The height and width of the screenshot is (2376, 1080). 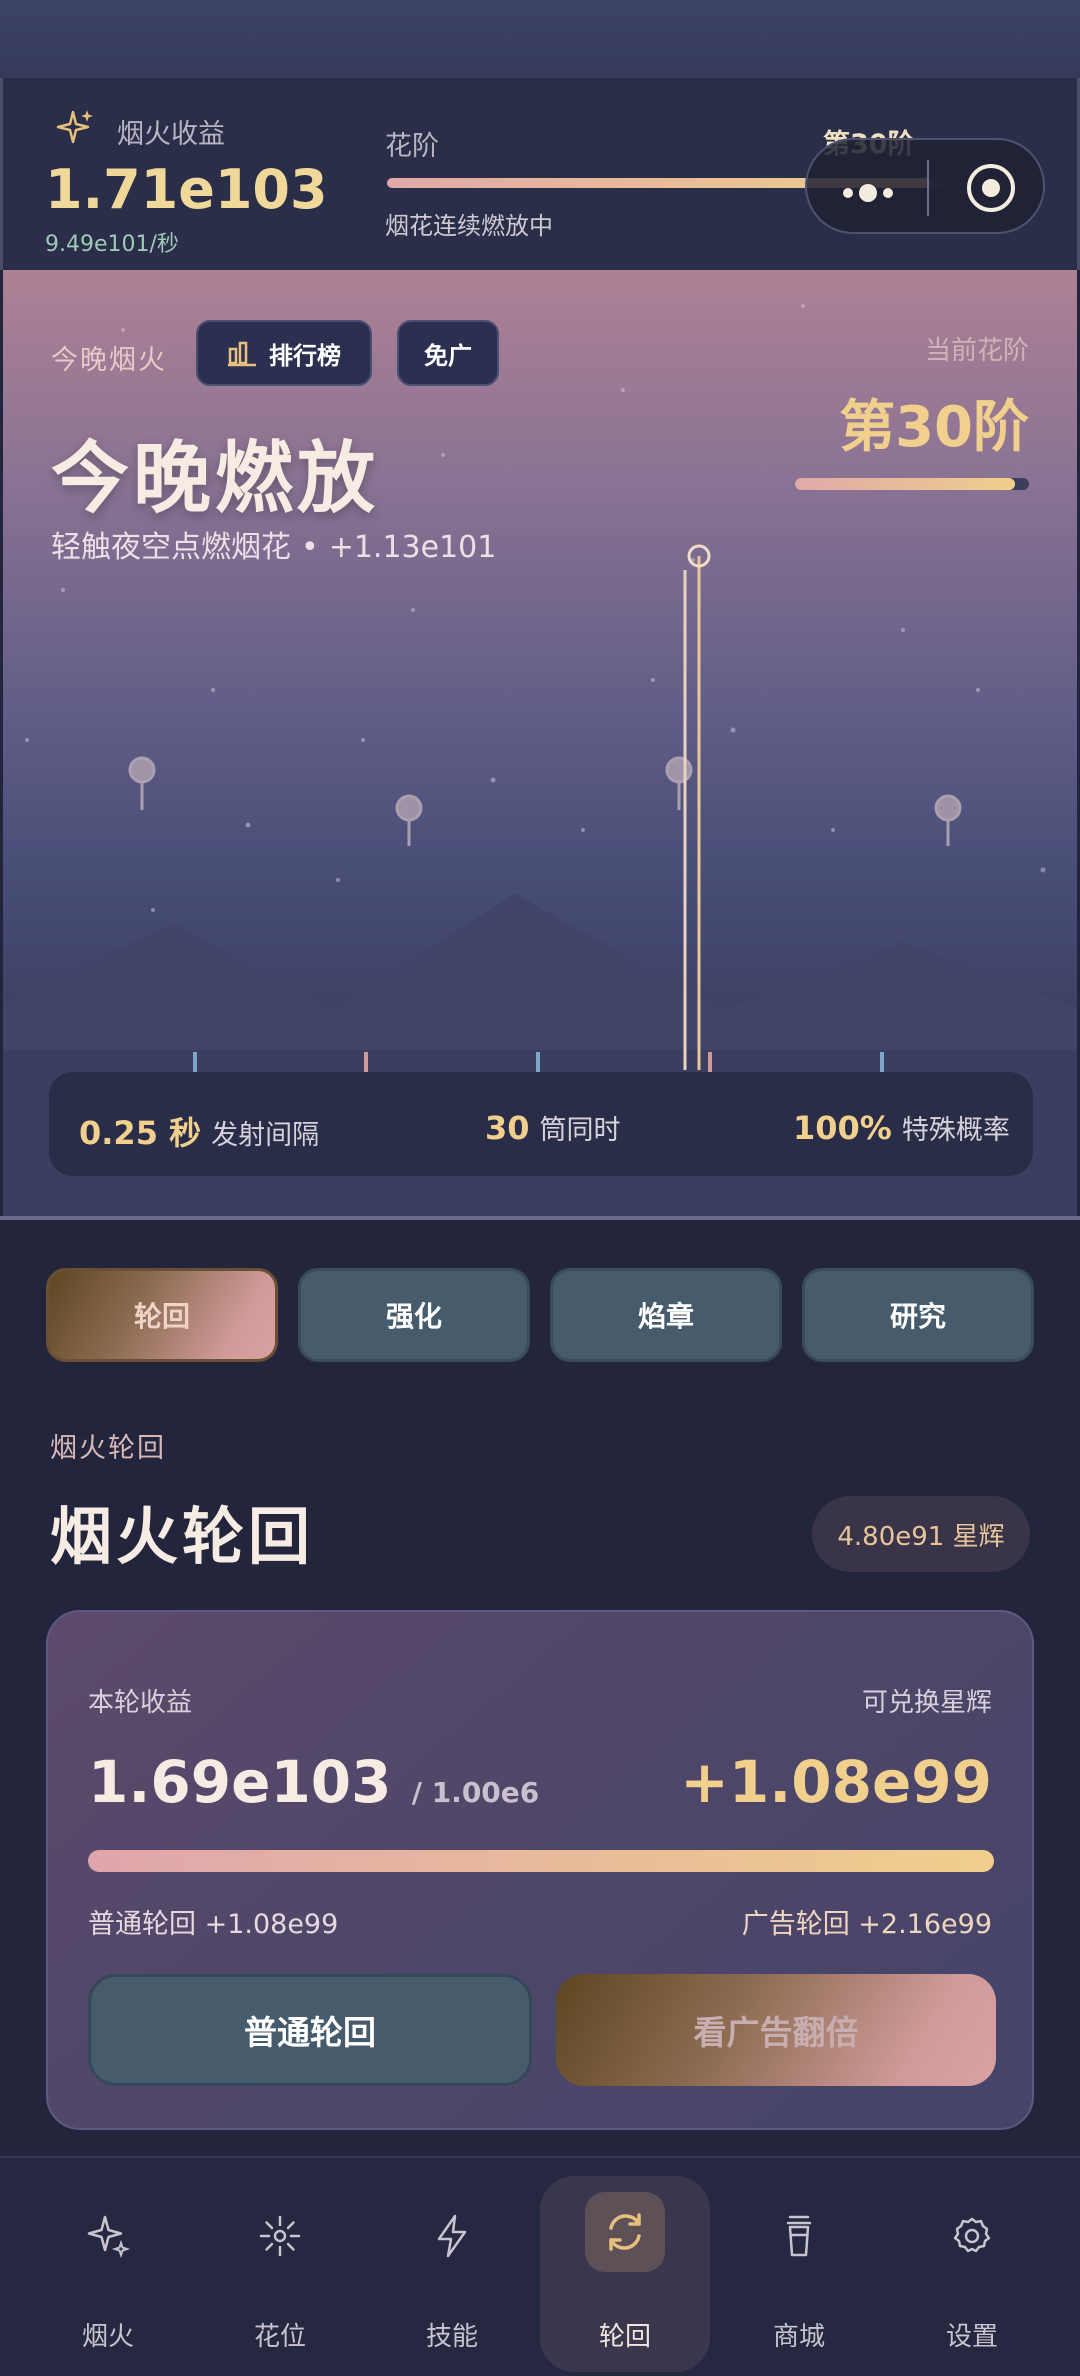 I want to click on exchange-label: 可兑换星辉, so click(x=926, y=1703).